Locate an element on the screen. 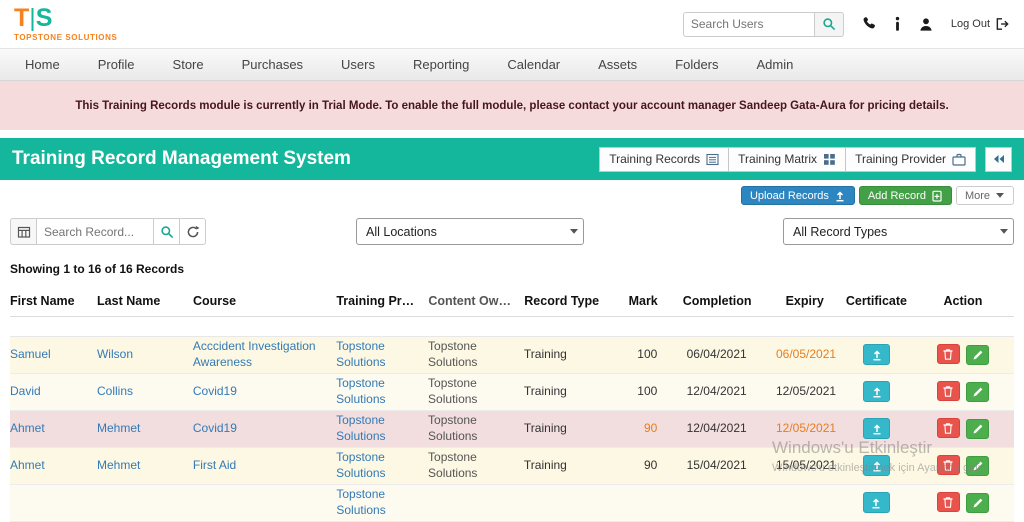 The image size is (1024, 522). column-header: Expiry is located at coordinates (804, 301).